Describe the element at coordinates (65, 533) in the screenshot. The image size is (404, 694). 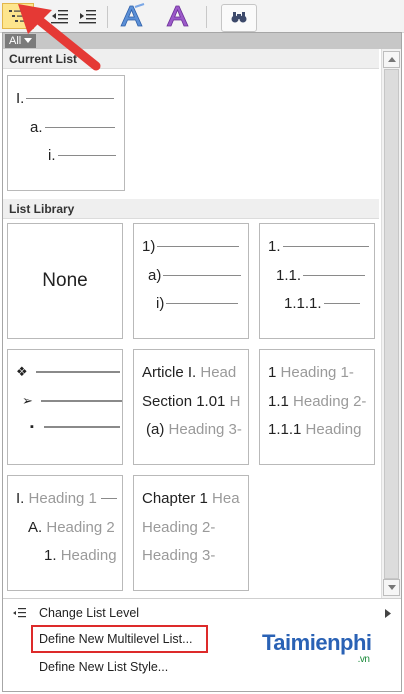
I see `list-style-heading-roman: I. Heading 1 A. Heading 2 1. Heading` at that location.